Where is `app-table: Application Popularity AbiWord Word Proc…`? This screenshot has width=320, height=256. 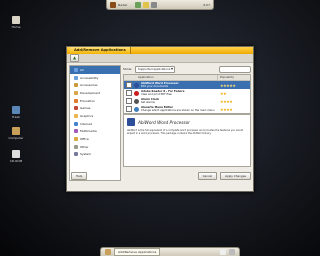
app-table: Application Popularity AbiWord Word Proc… is located at coordinates (187, 94).